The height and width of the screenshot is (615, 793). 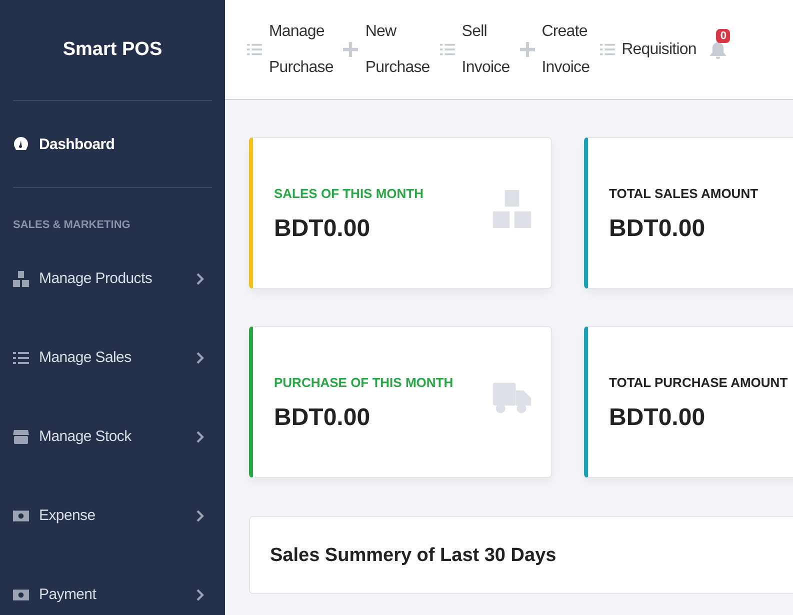 What do you see at coordinates (414, 556) in the screenshot?
I see `panel-title: Sales Summery of Last 30 Days` at bounding box center [414, 556].